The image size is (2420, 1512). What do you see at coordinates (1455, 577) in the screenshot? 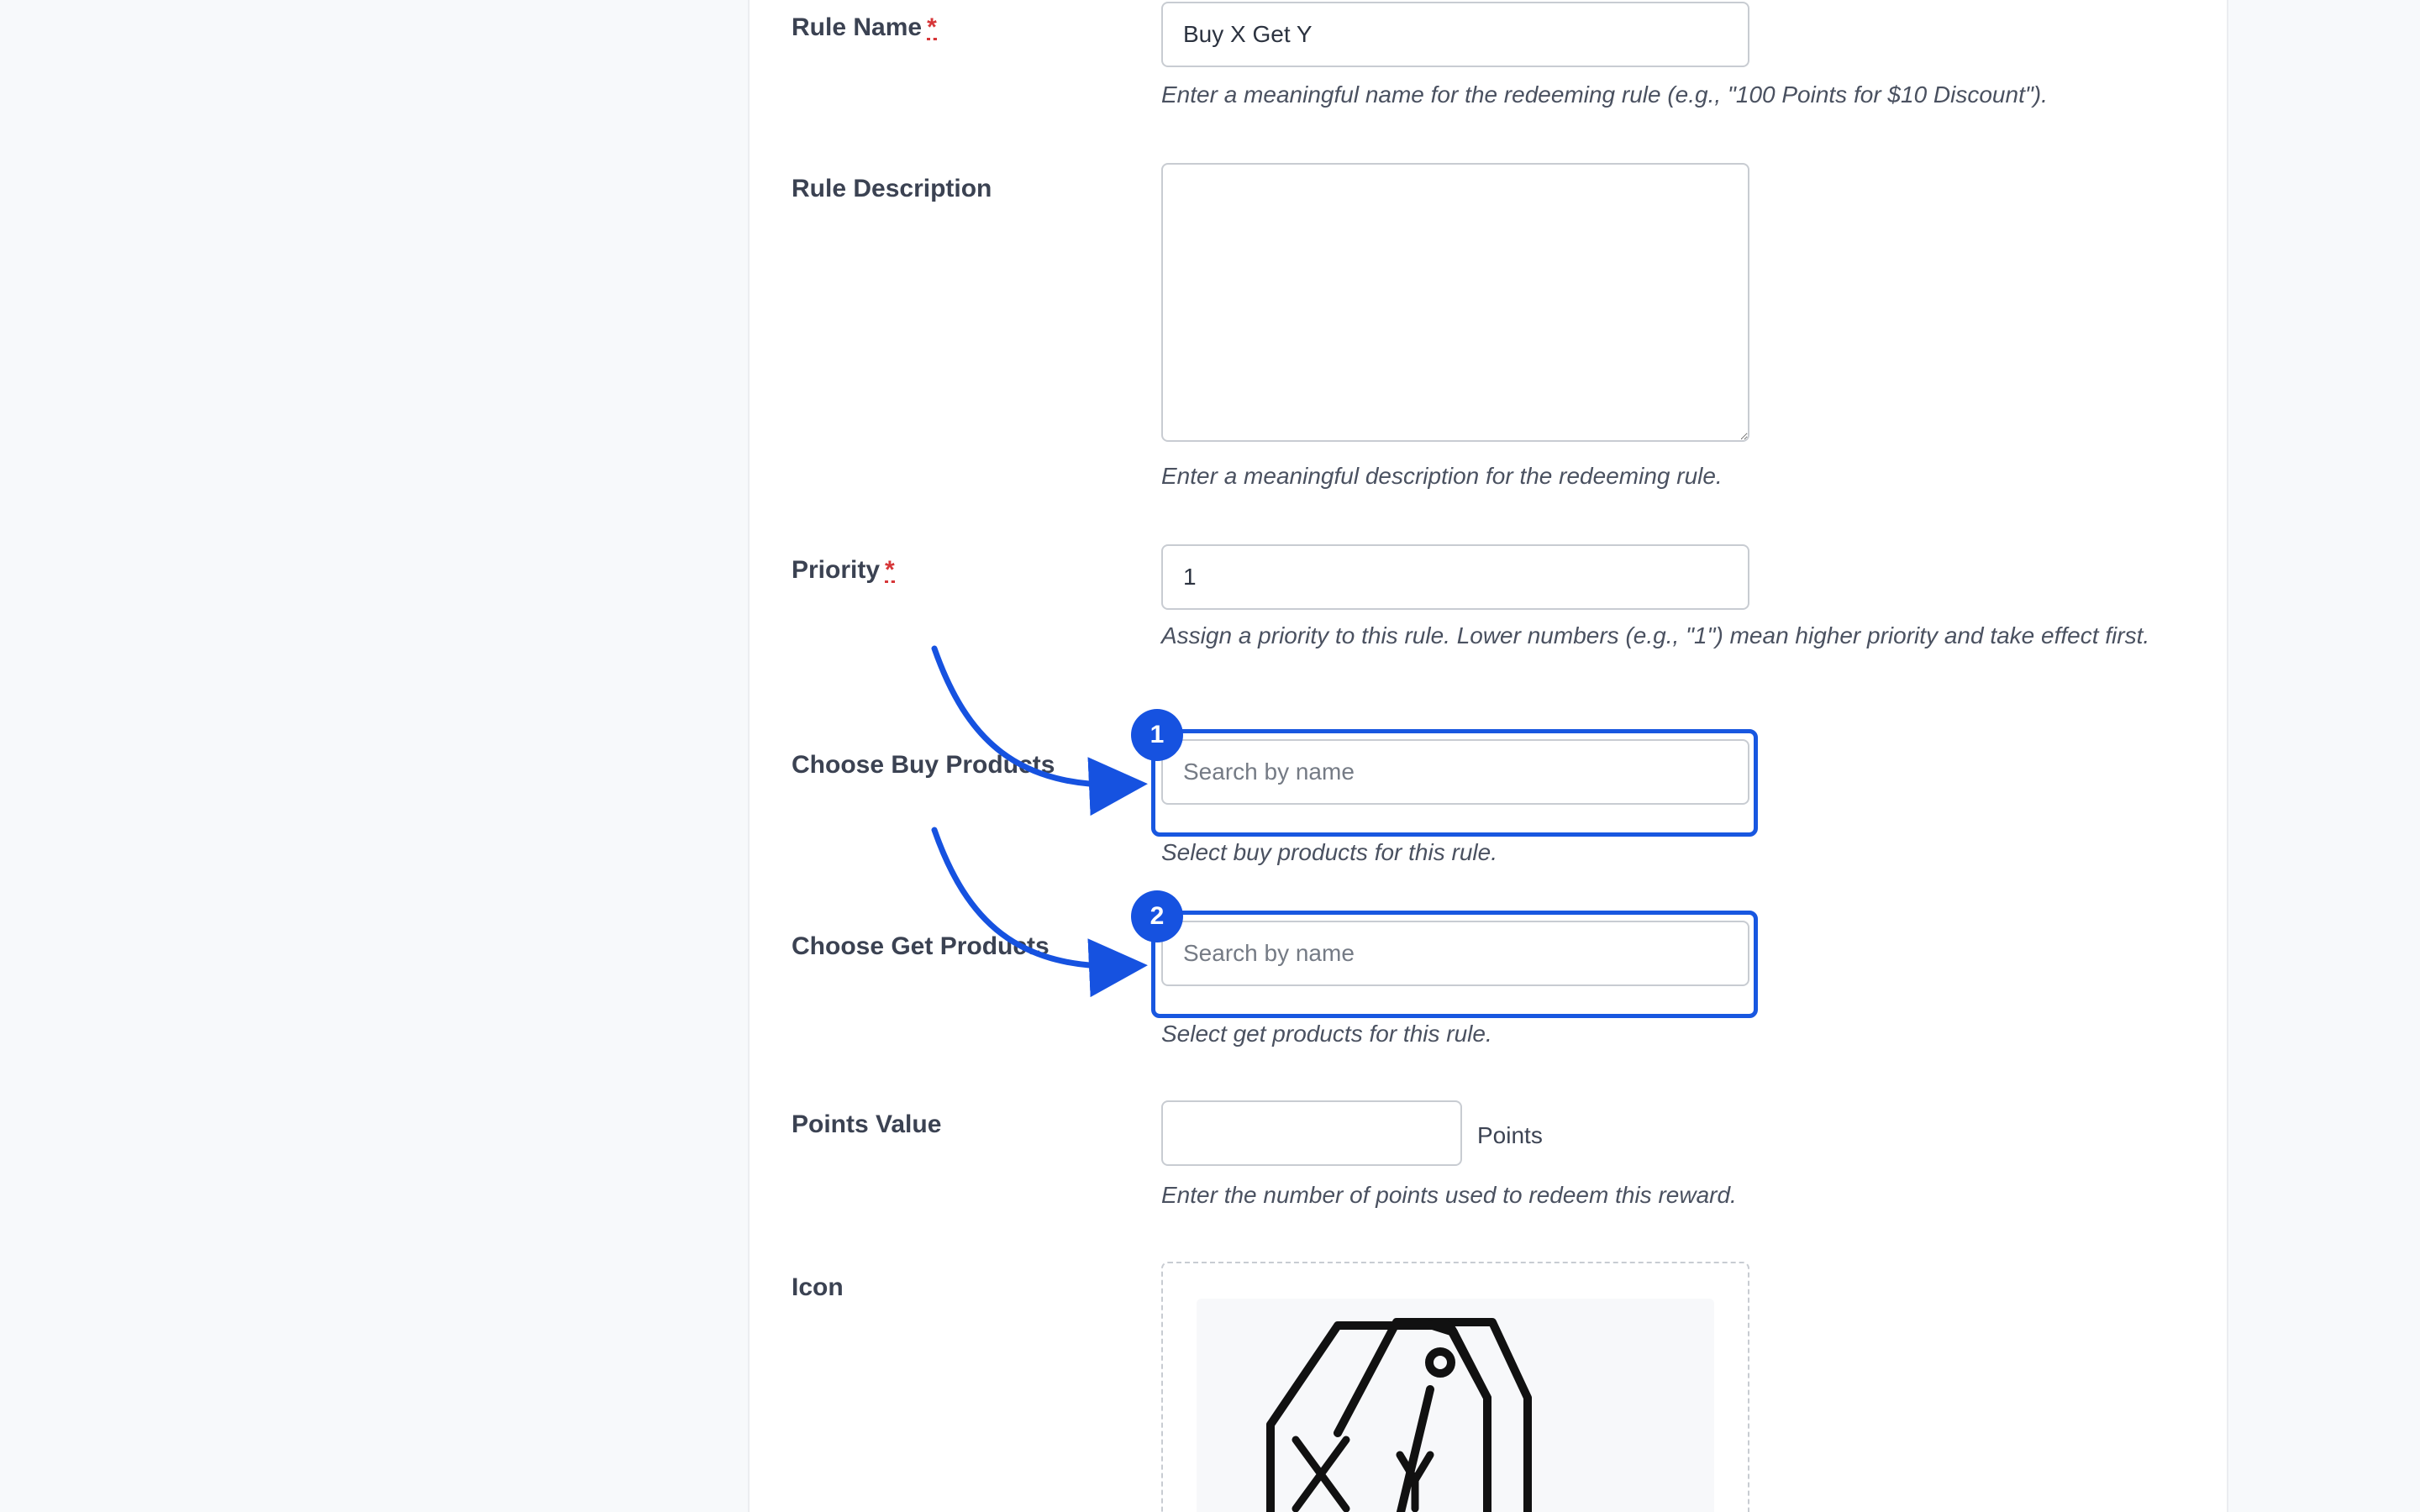
I see `priority-input` at bounding box center [1455, 577].